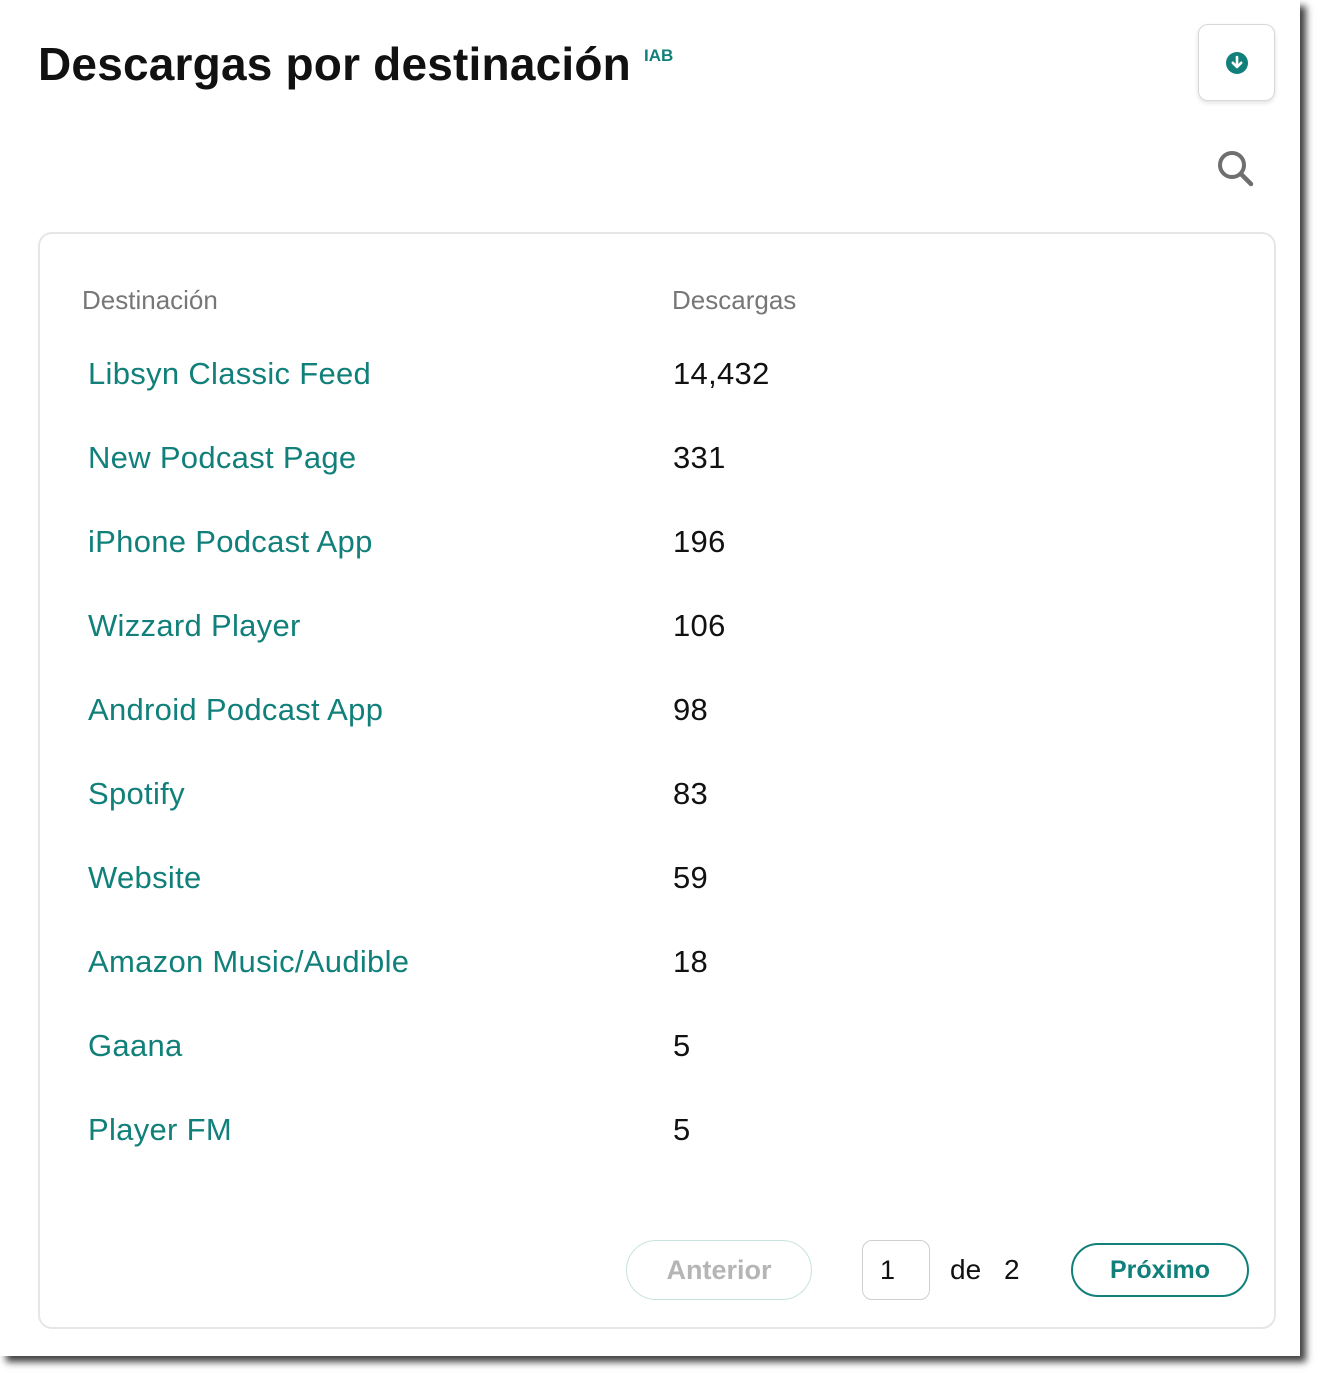 The image size is (1320, 1376). What do you see at coordinates (145, 878) in the screenshot?
I see `destination-link: Website` at bounding box center [145, 878].